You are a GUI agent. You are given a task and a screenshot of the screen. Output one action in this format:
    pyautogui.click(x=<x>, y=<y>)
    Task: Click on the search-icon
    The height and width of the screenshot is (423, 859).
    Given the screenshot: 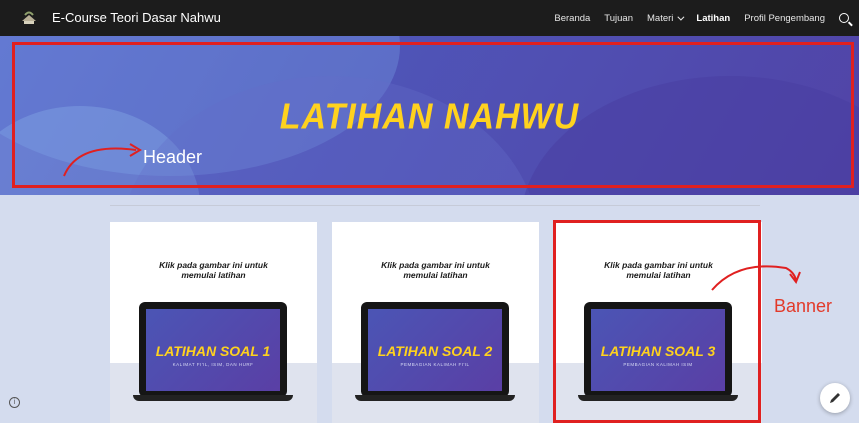 What is the action you would take?
    pyautogui.click(x=844, y=18)
    